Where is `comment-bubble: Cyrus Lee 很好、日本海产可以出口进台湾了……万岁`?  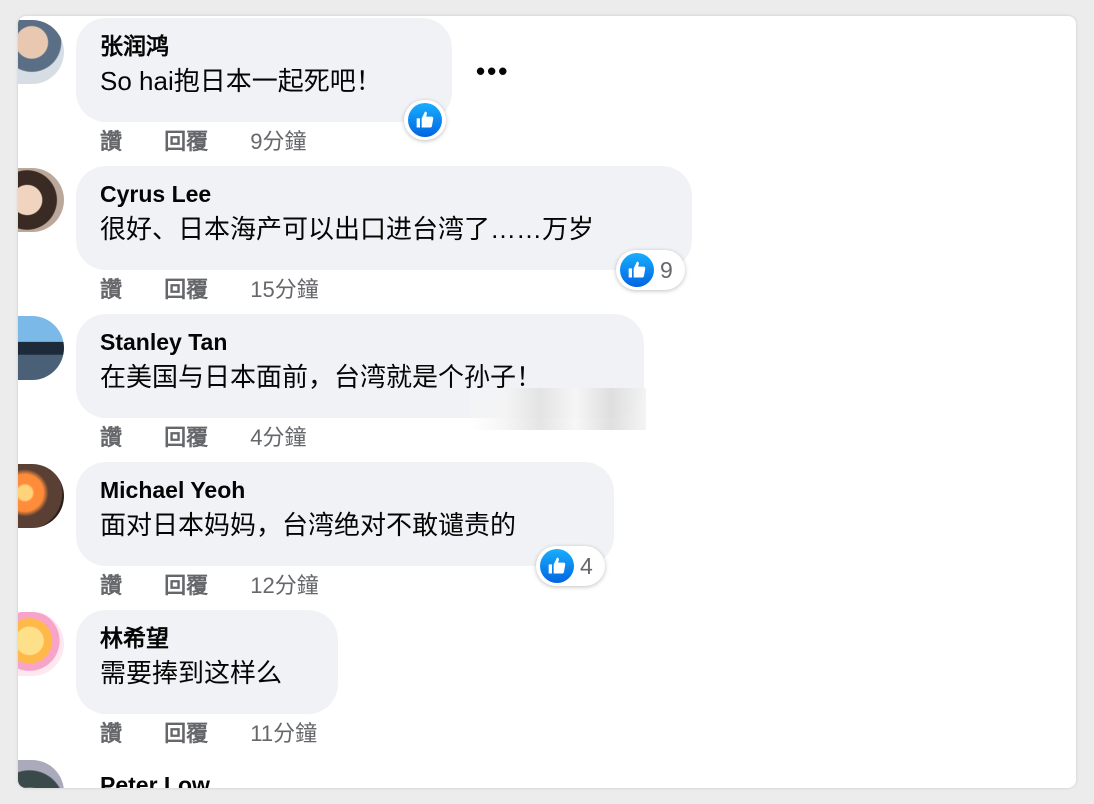 comment-bubble: Cyrus Lee 很好、日本海产可以出口进台湾了……万岁 is located at coordinates (384, 218).